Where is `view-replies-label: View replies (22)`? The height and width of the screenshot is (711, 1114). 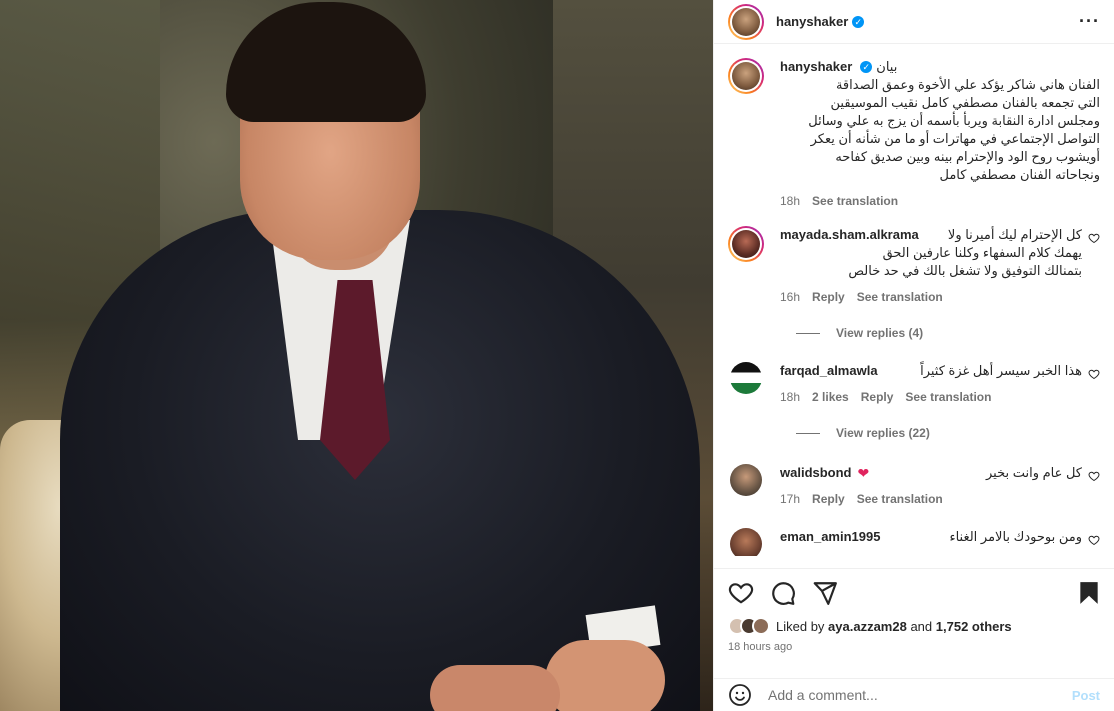
view-replies-label: View replies (22) is located at coordinates (883, 433).